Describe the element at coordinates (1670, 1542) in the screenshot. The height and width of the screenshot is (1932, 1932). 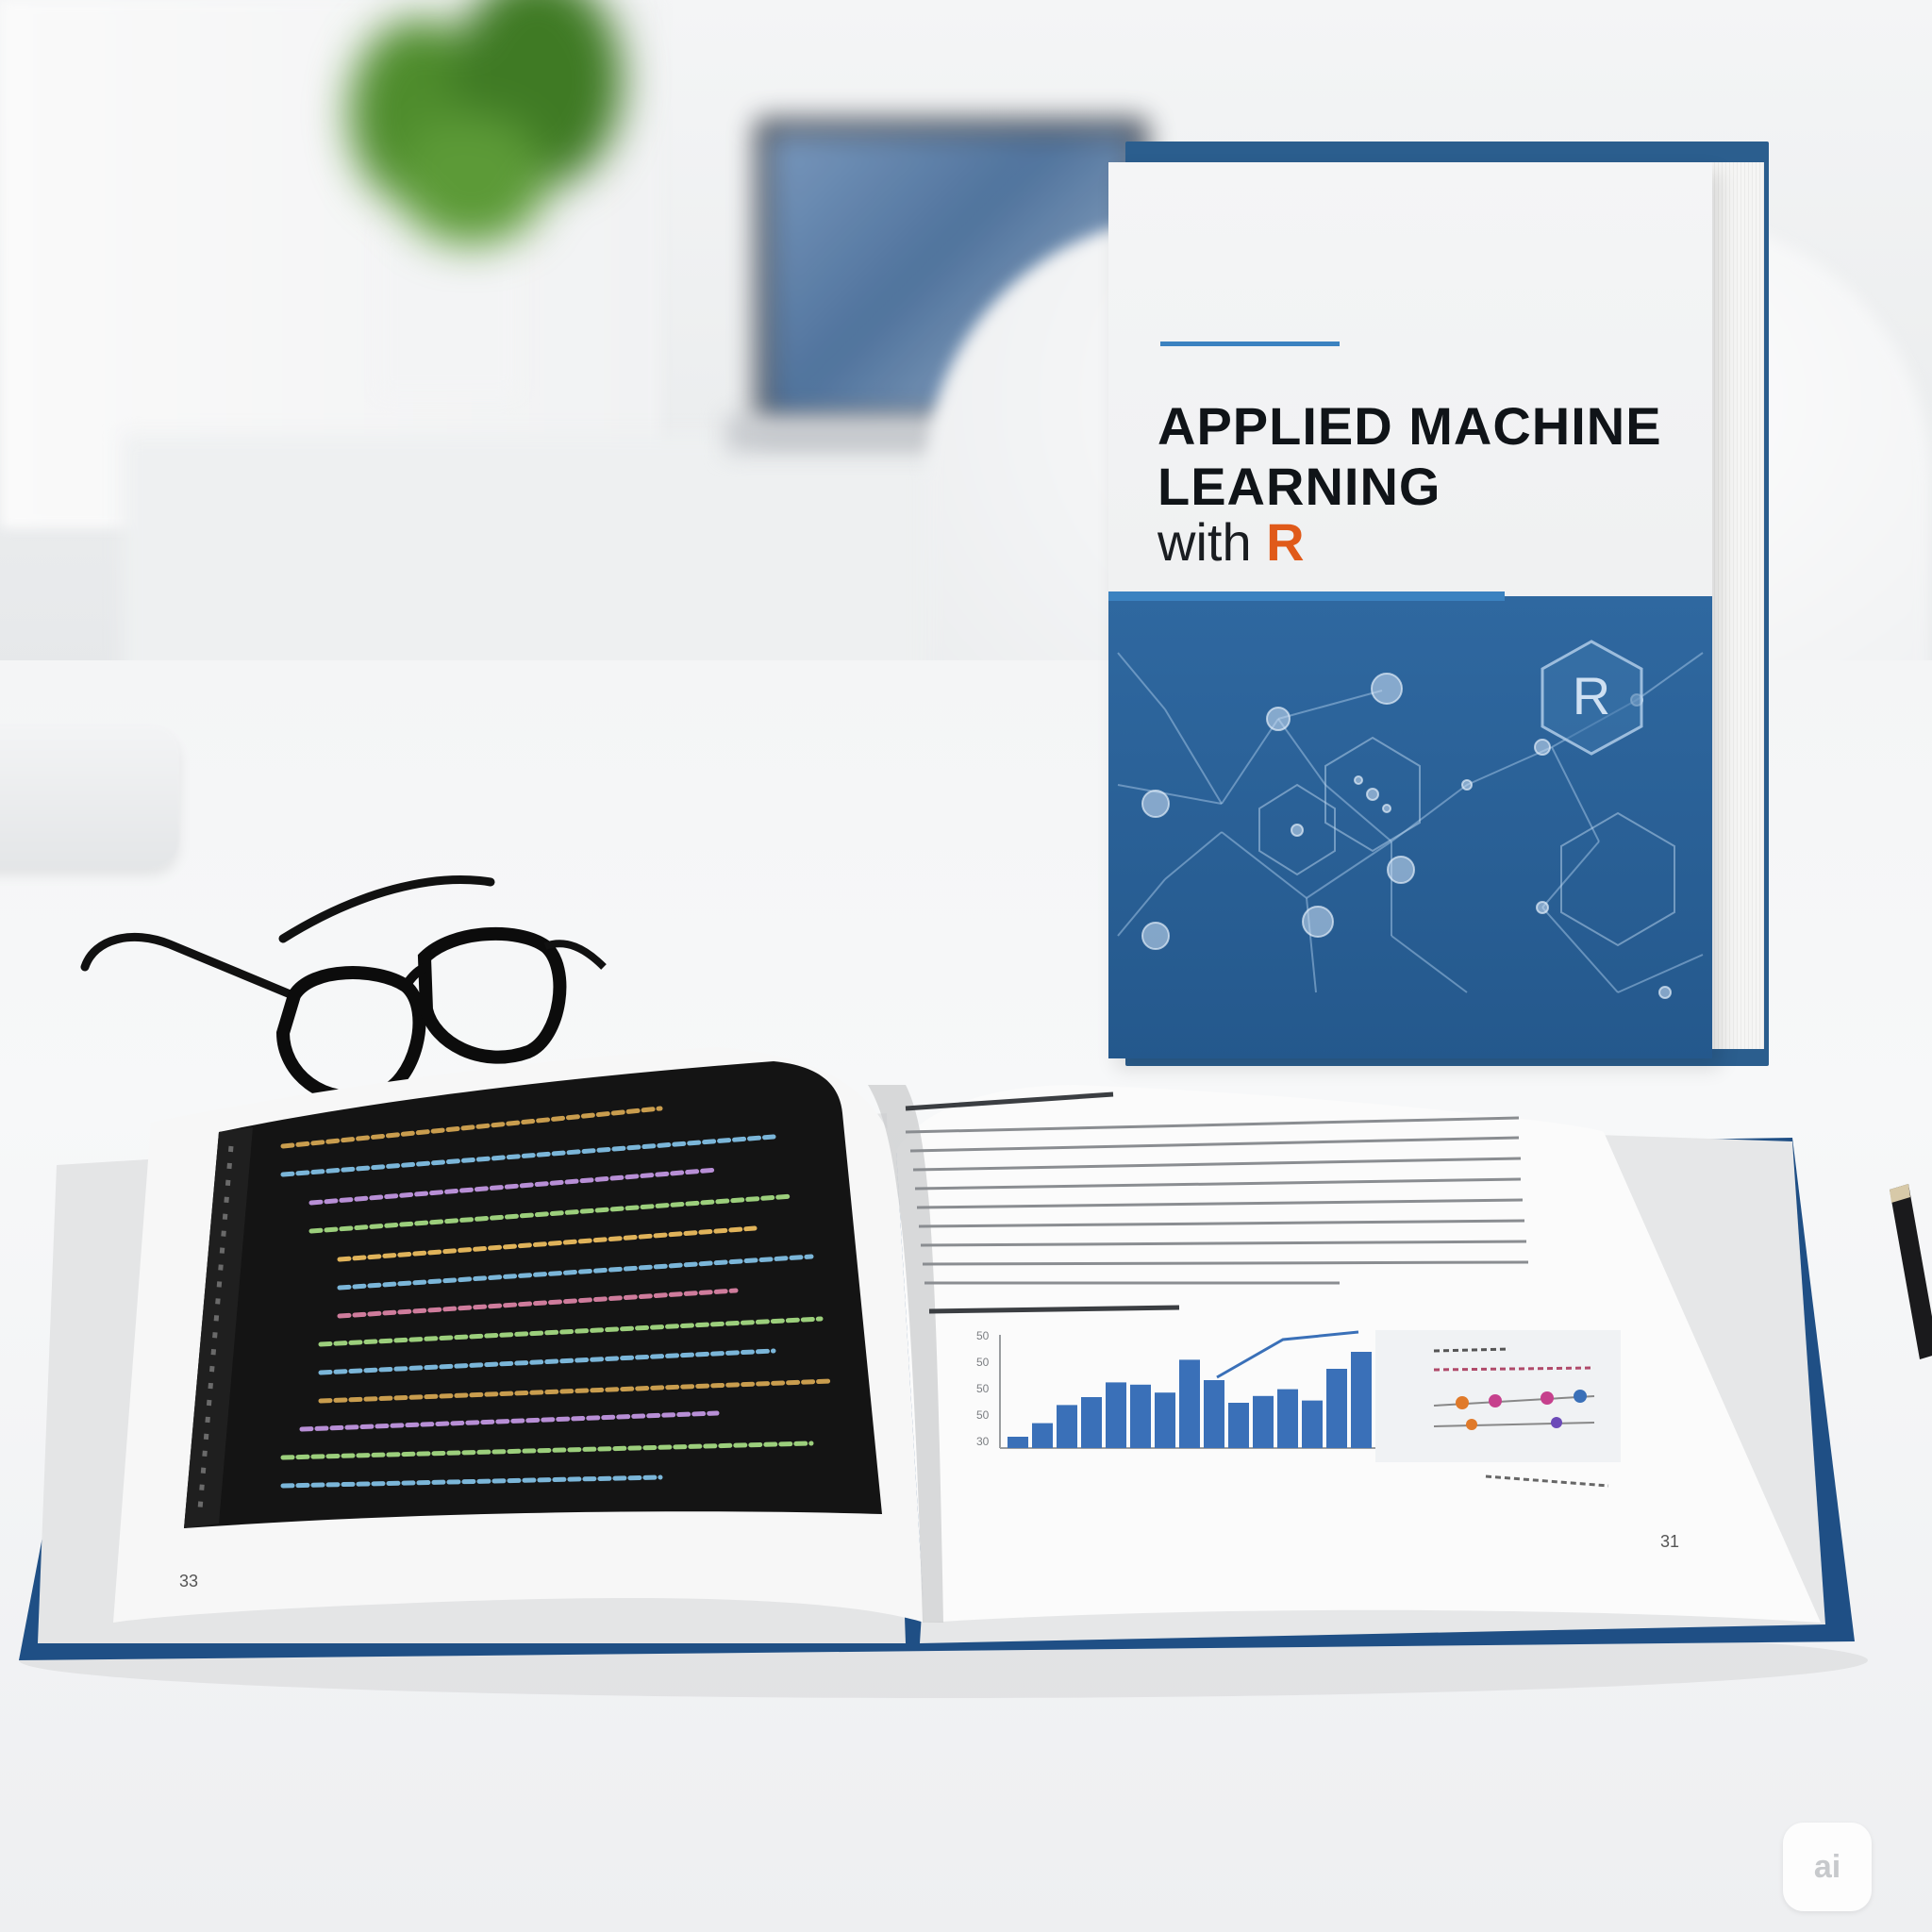
I see `right-page-number: 31` at that location.